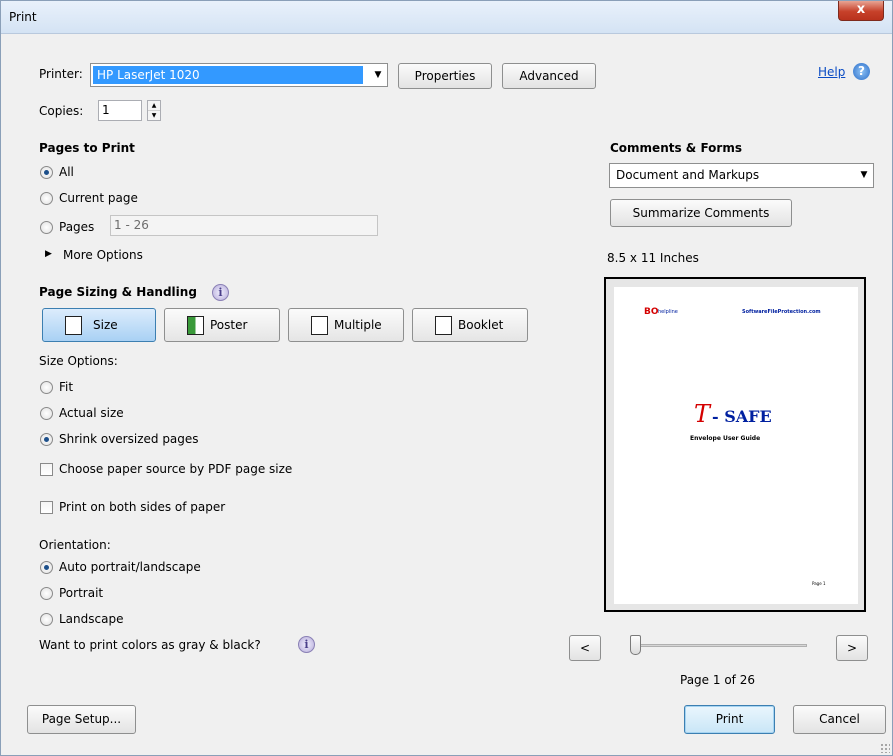  I want to click on poster-button: Poster, so click(222, 325).